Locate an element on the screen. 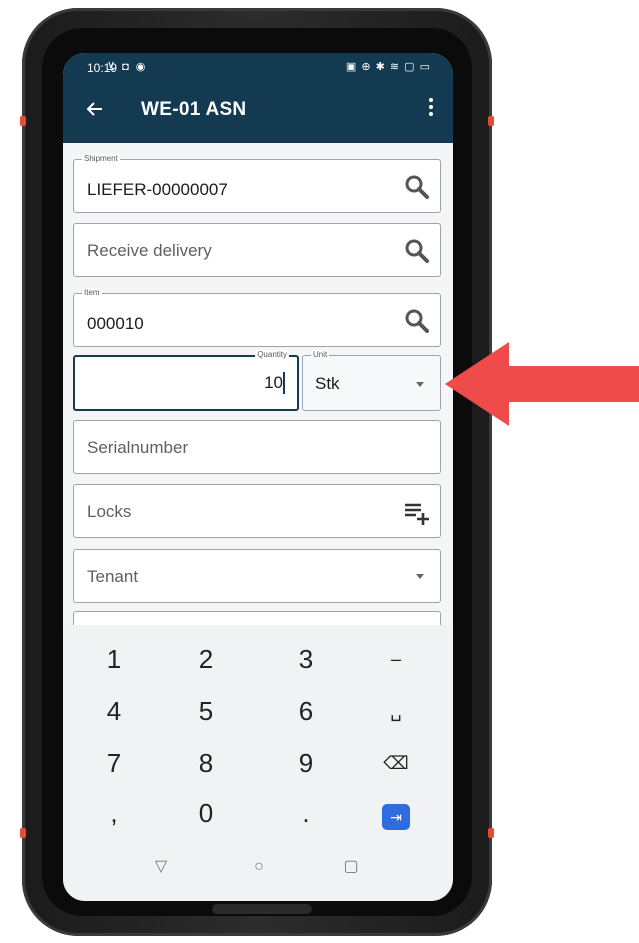  nav-back-button: ▽ is located at coordinates (161, 867).